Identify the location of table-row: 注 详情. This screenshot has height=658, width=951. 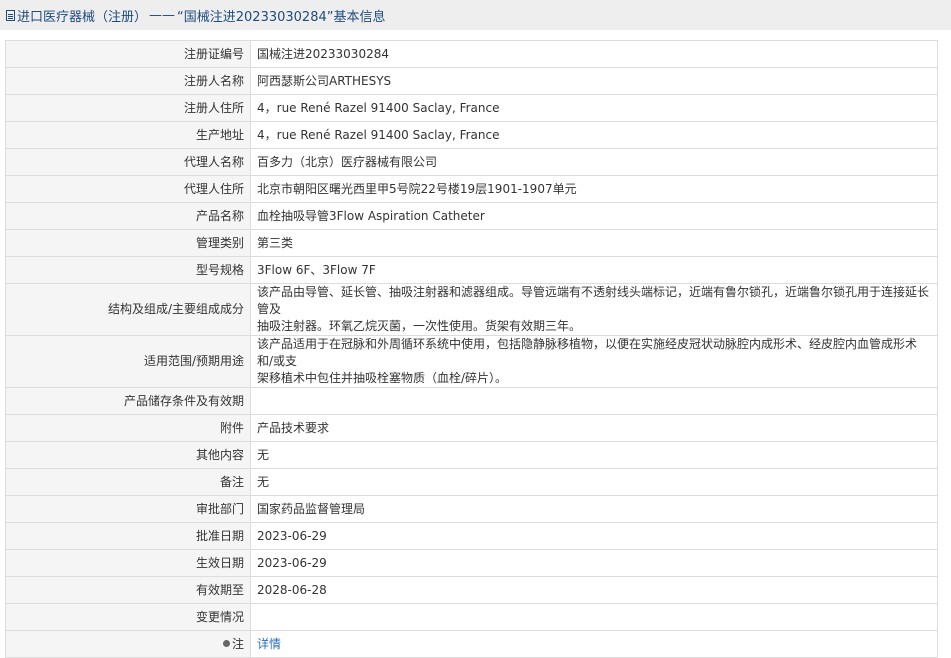
(471, 644).